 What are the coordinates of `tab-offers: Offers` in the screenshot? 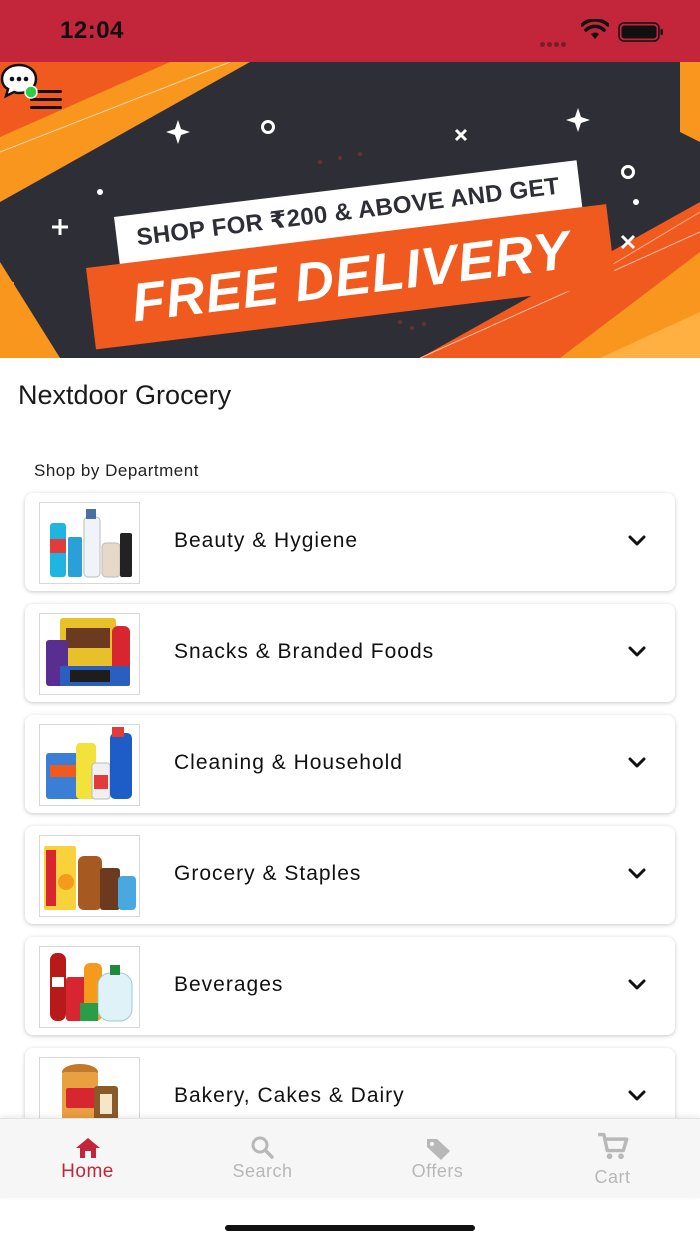 It's located at (437, 1159).